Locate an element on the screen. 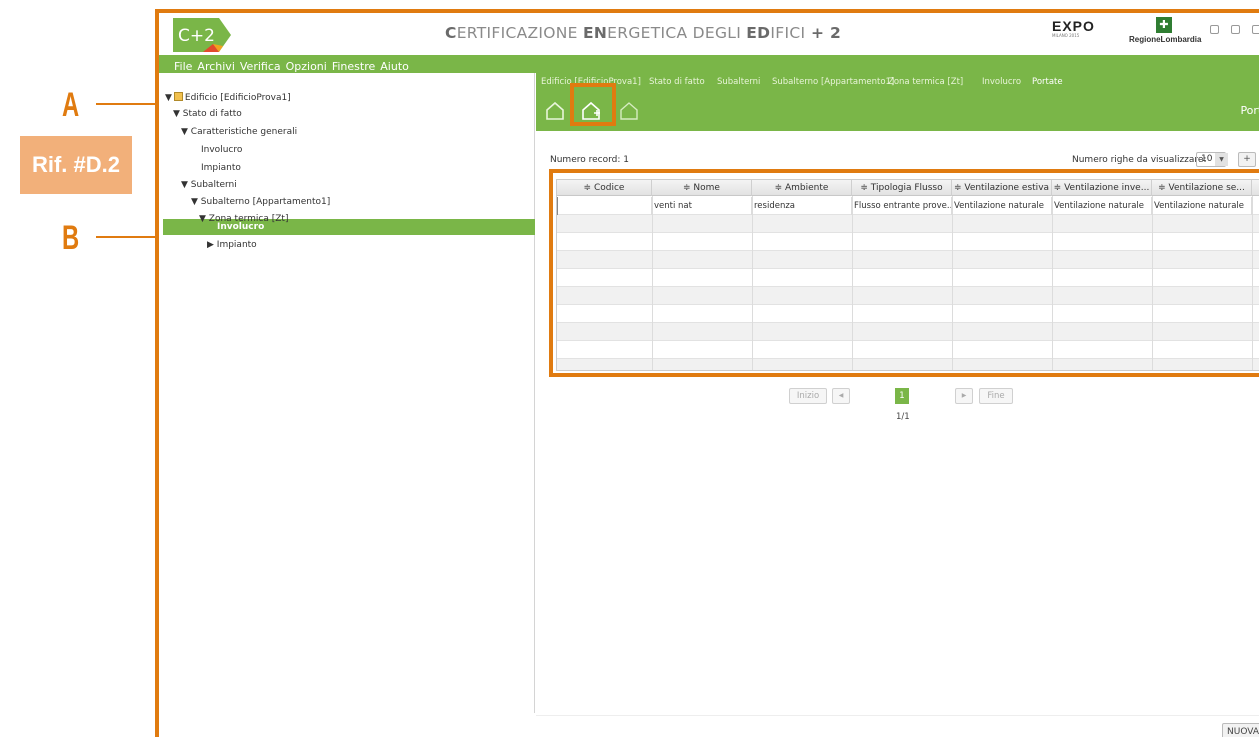  app-logo-icon: C+2 is located at coordinates (202, 35).